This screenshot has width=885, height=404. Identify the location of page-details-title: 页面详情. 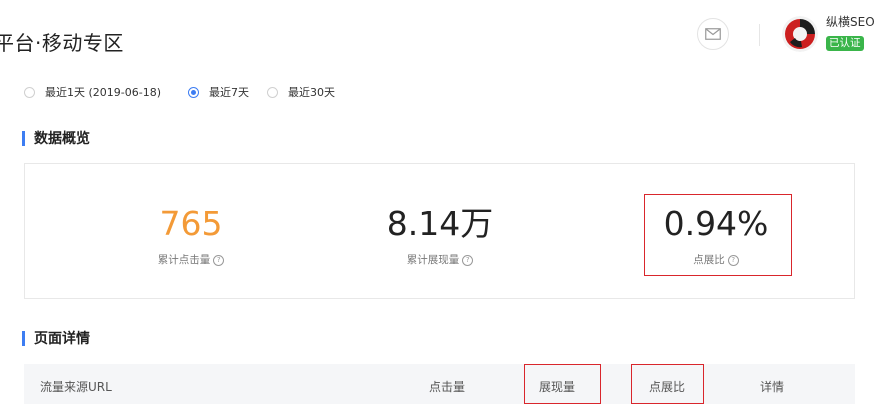
(56, 338).